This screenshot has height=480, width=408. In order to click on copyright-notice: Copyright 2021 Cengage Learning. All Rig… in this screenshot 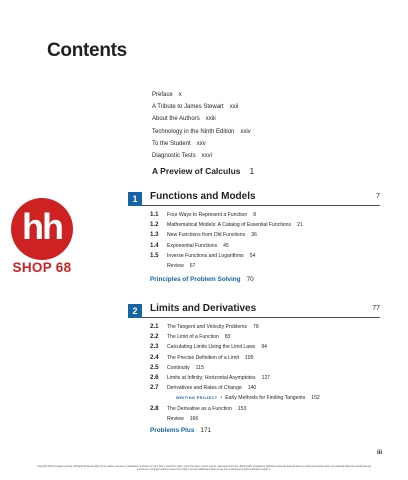, I will do `click(204, 469)`.